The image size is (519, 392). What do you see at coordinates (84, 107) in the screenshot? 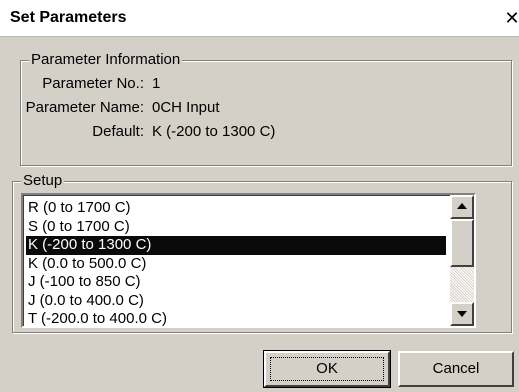
I see `parameter-name-label: Parameter Name:` at bounding box center [84, 107].